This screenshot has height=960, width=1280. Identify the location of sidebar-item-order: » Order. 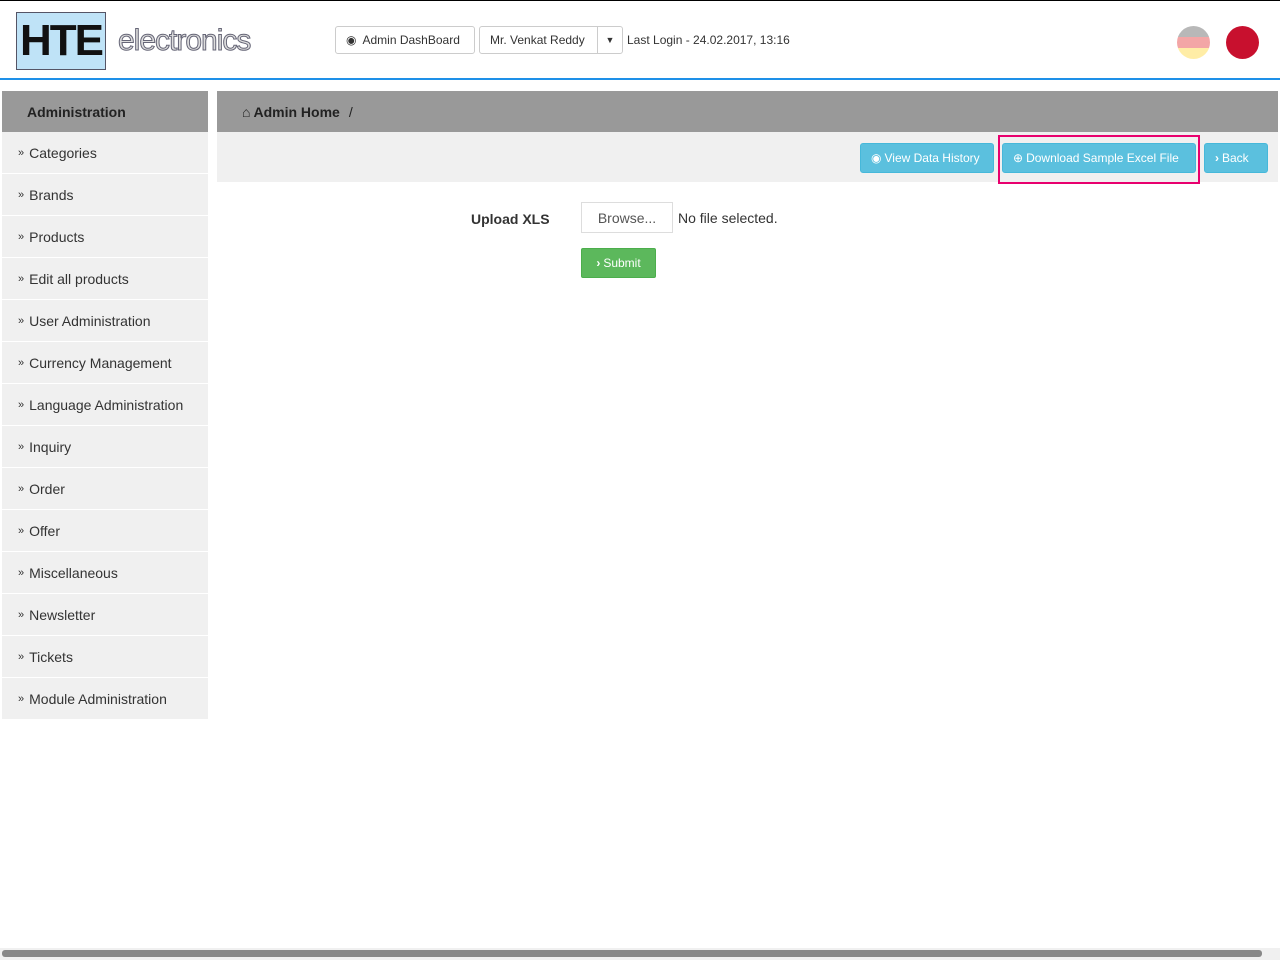
(105, 489).